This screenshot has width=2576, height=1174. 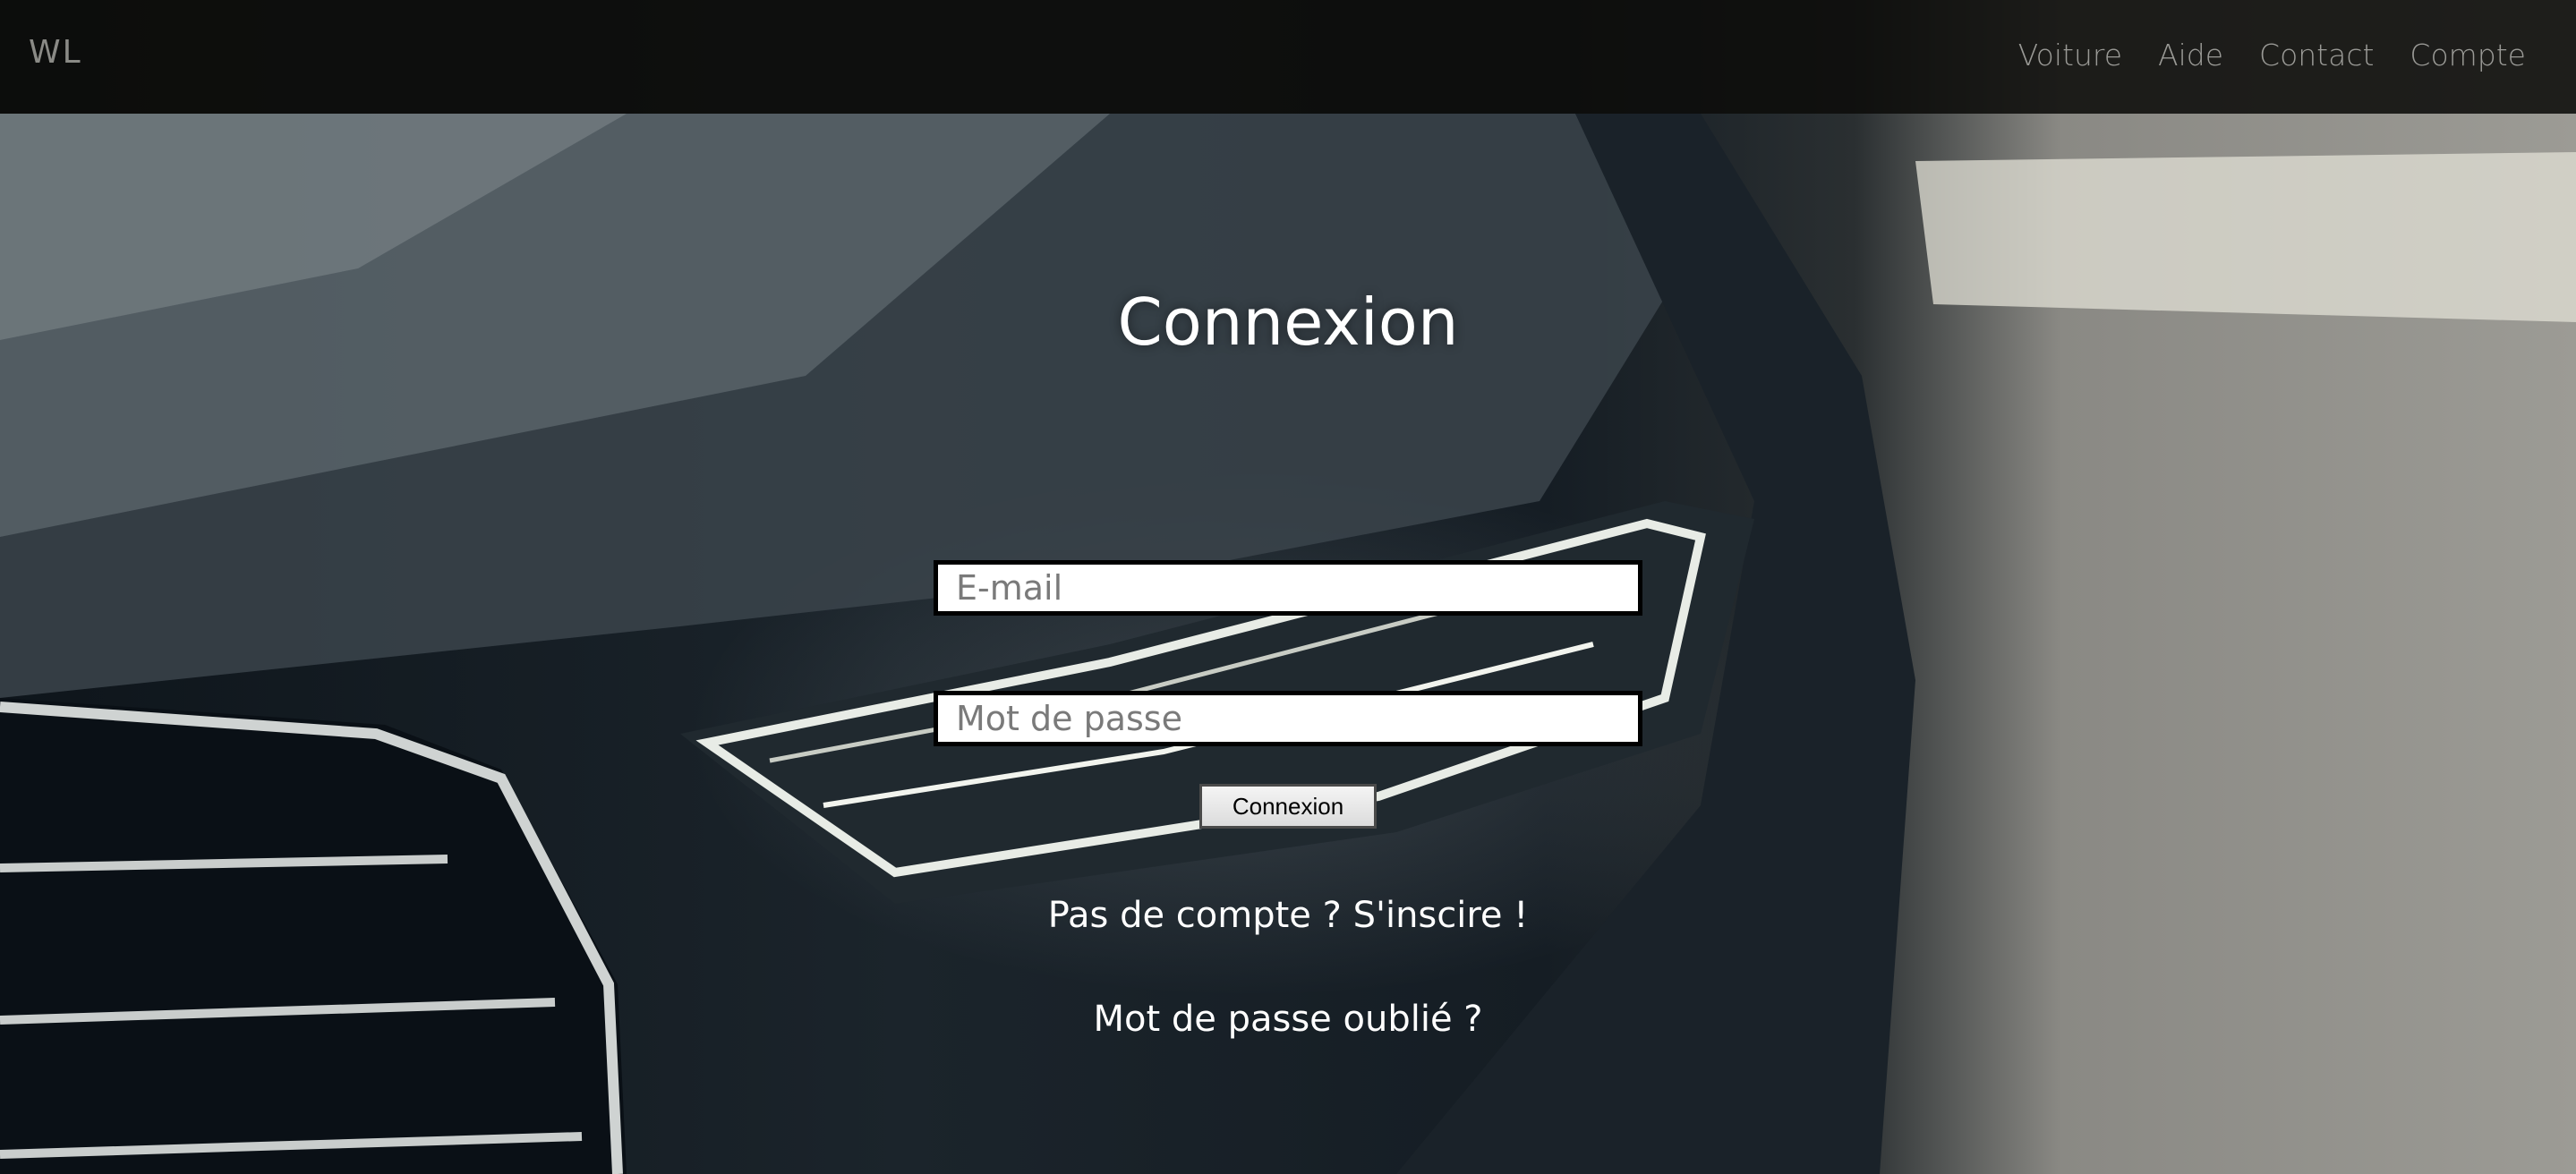 What do you see at coordinates (2316, 55) in the screenshot?
I see `nav-link-contact: Contact` at bounding box center [2316, 55].